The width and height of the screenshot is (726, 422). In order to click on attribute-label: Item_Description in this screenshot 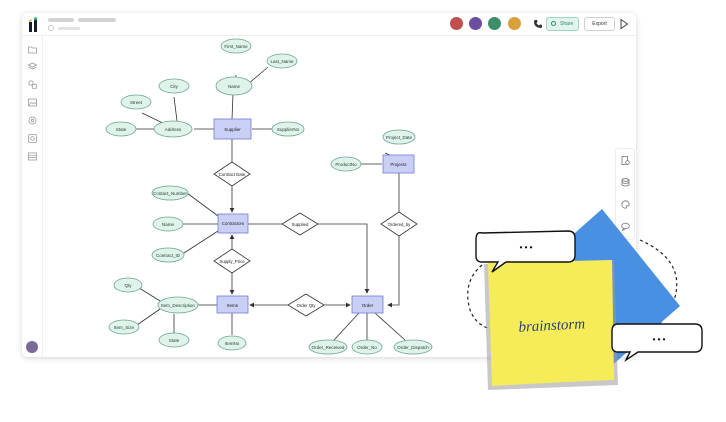, I will do `click(178, 305)`.